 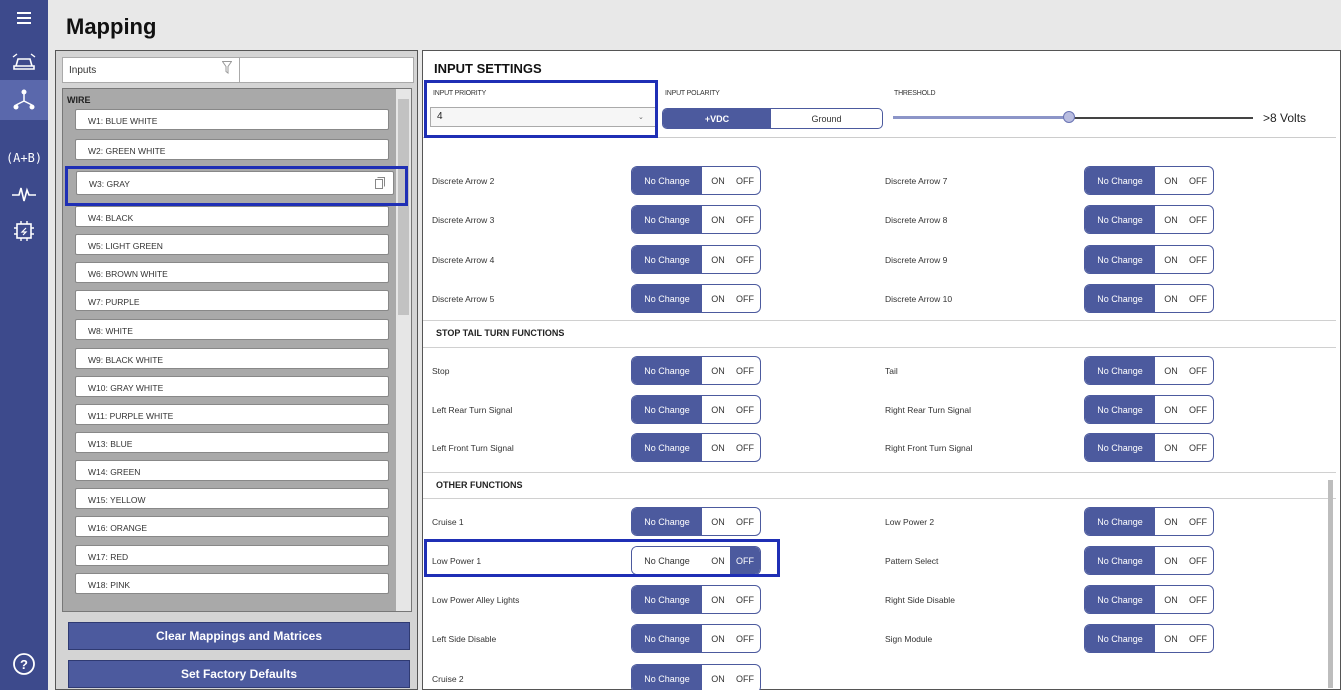 What do you see at coordinates (24, 100) in the screenshot?
I see `mapping-network-icon` at bounding box center [24, 100].